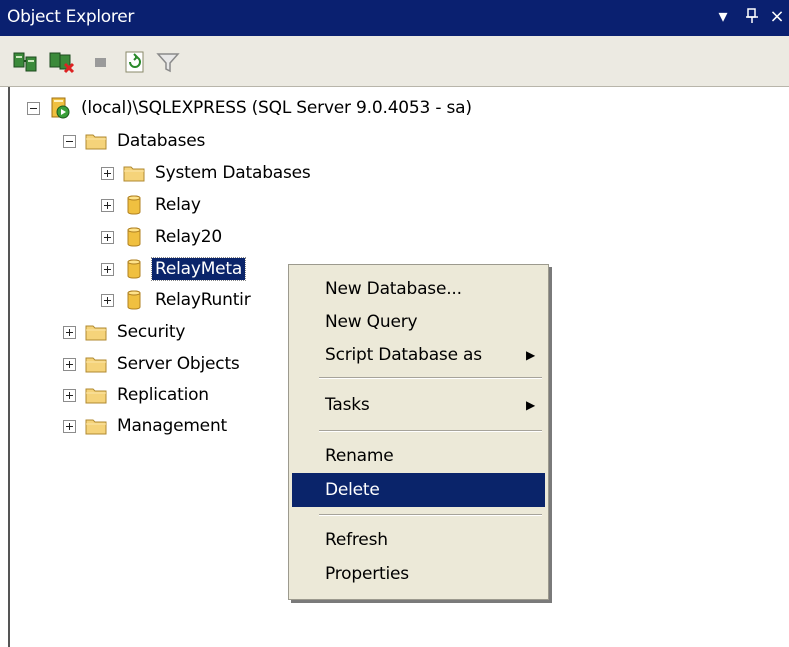 This screenshot has height=647, width=789. Describe the element at coordinates (233, 173) in the screenshot. I see `system-databases-label: System Databases` at that location.